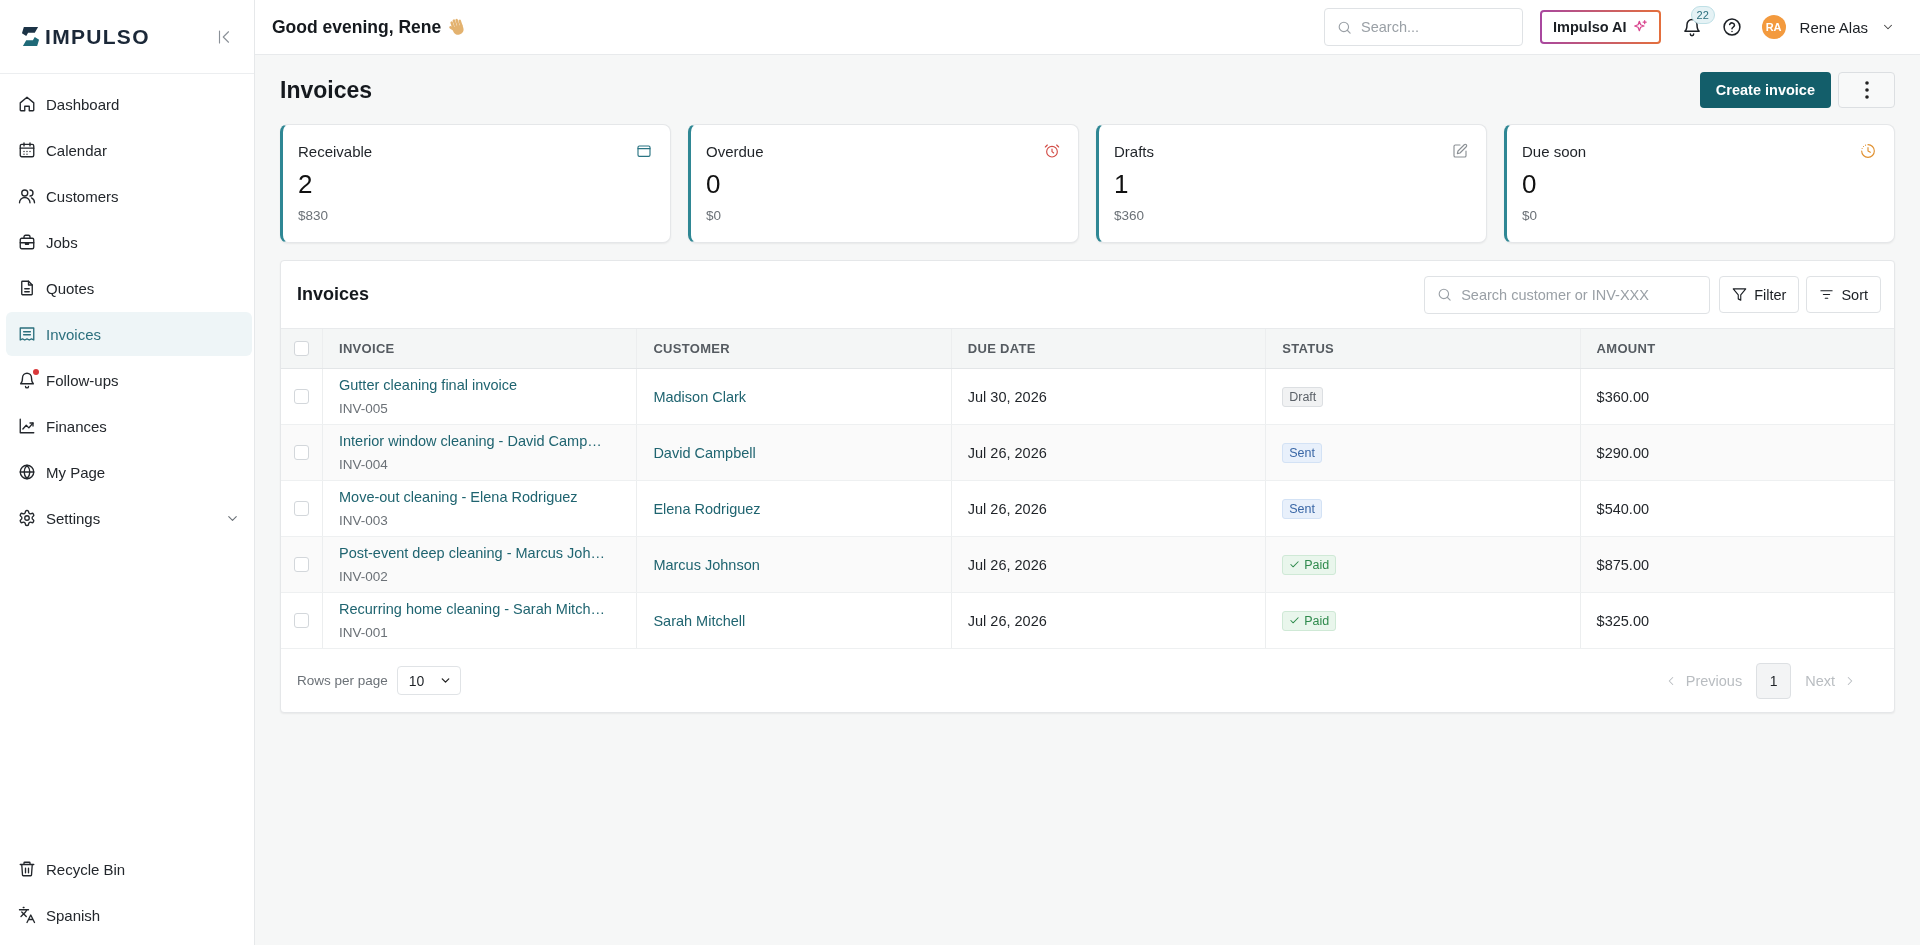  Describe the element at coordinates (707, 508) in the screenshot. I see `customer-link: Elena Rodriguez` at that location.